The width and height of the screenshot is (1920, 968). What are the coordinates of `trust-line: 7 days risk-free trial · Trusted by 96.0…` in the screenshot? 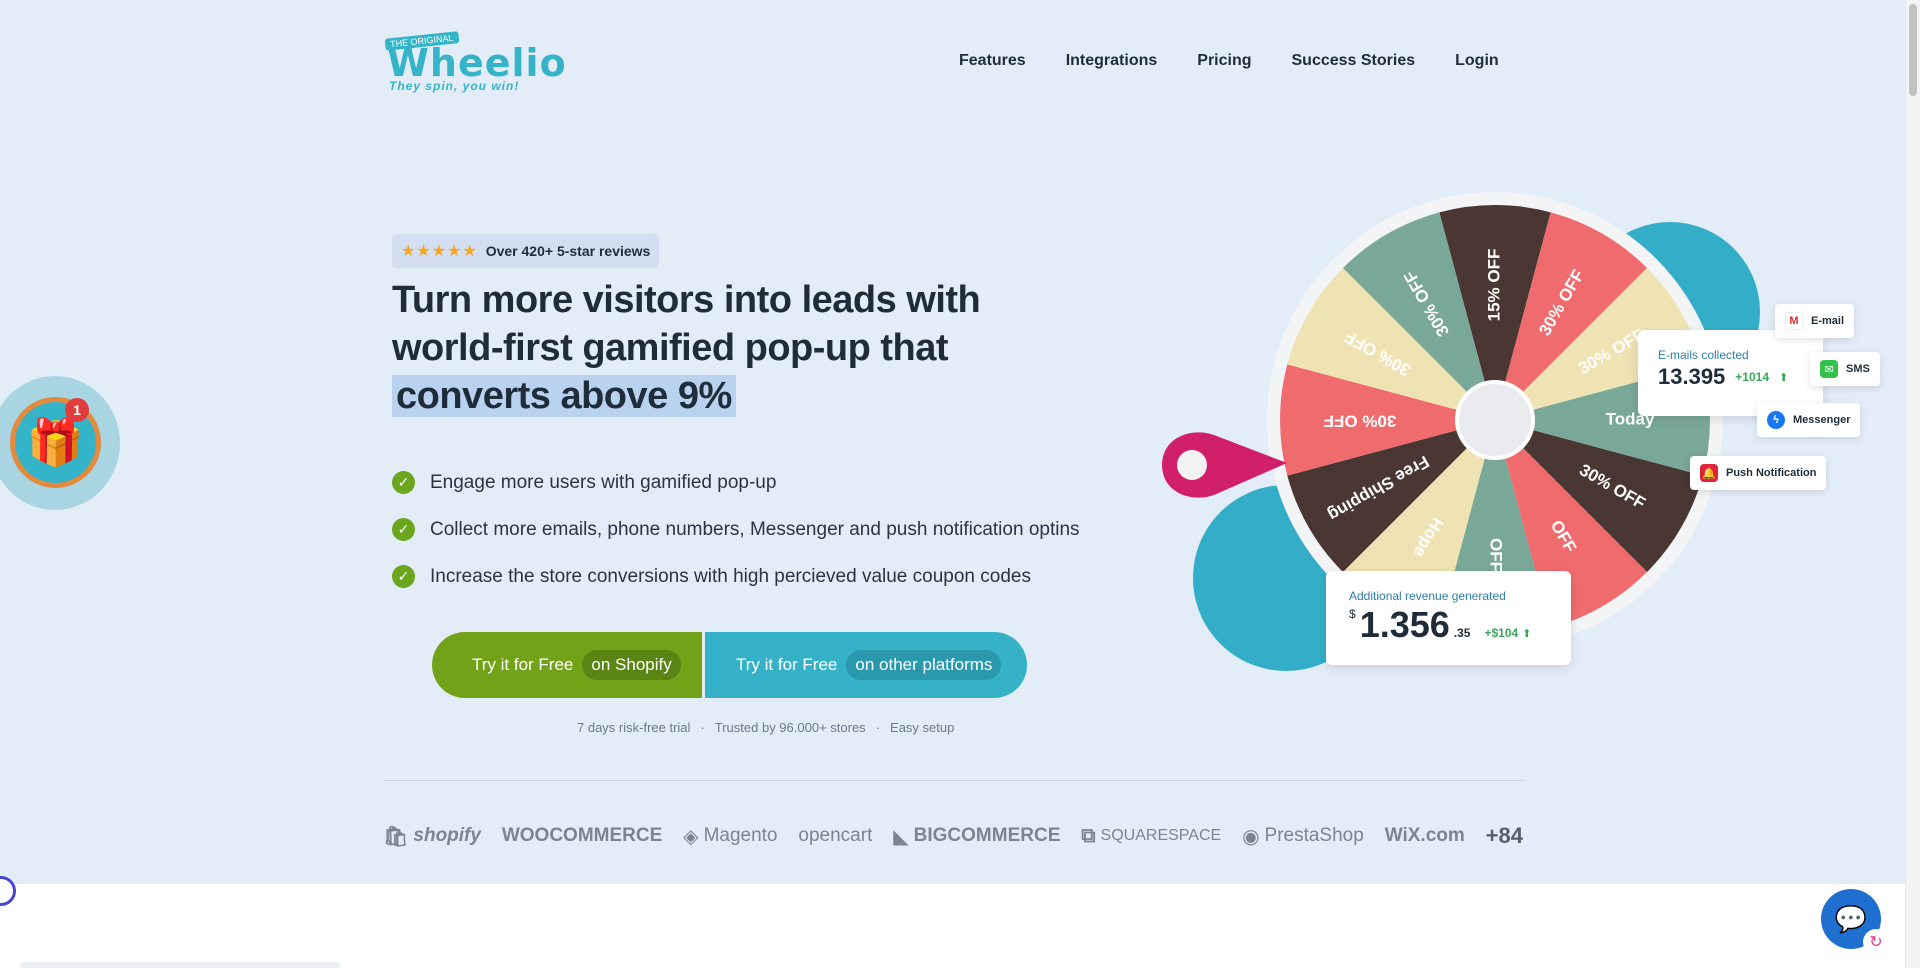 It's located at (765, 727).